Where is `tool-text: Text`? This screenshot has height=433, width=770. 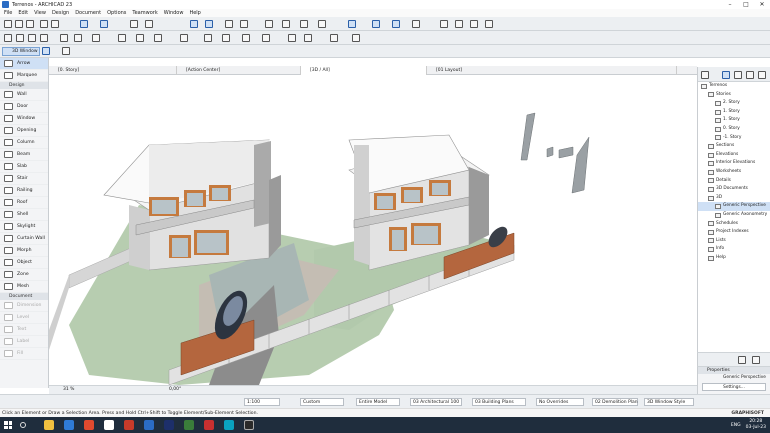
tool-text: Text is located at coordinates (24, 330).